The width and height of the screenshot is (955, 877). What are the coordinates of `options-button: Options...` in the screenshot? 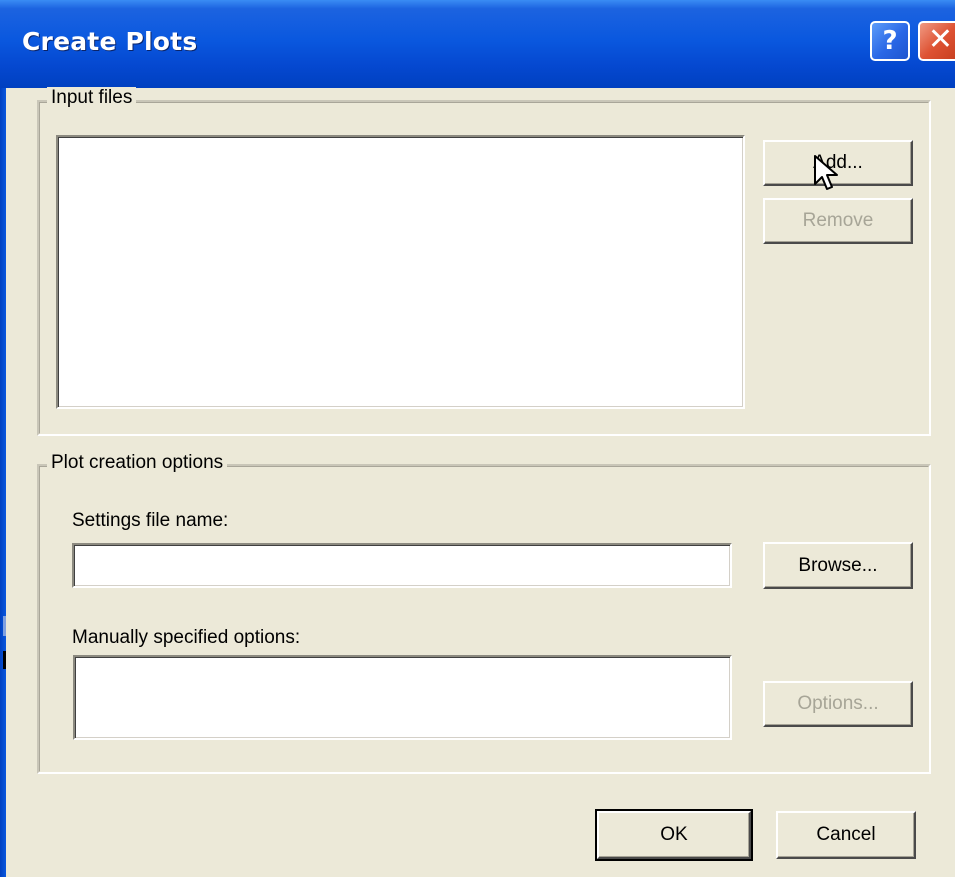 It's located at (838, 704).